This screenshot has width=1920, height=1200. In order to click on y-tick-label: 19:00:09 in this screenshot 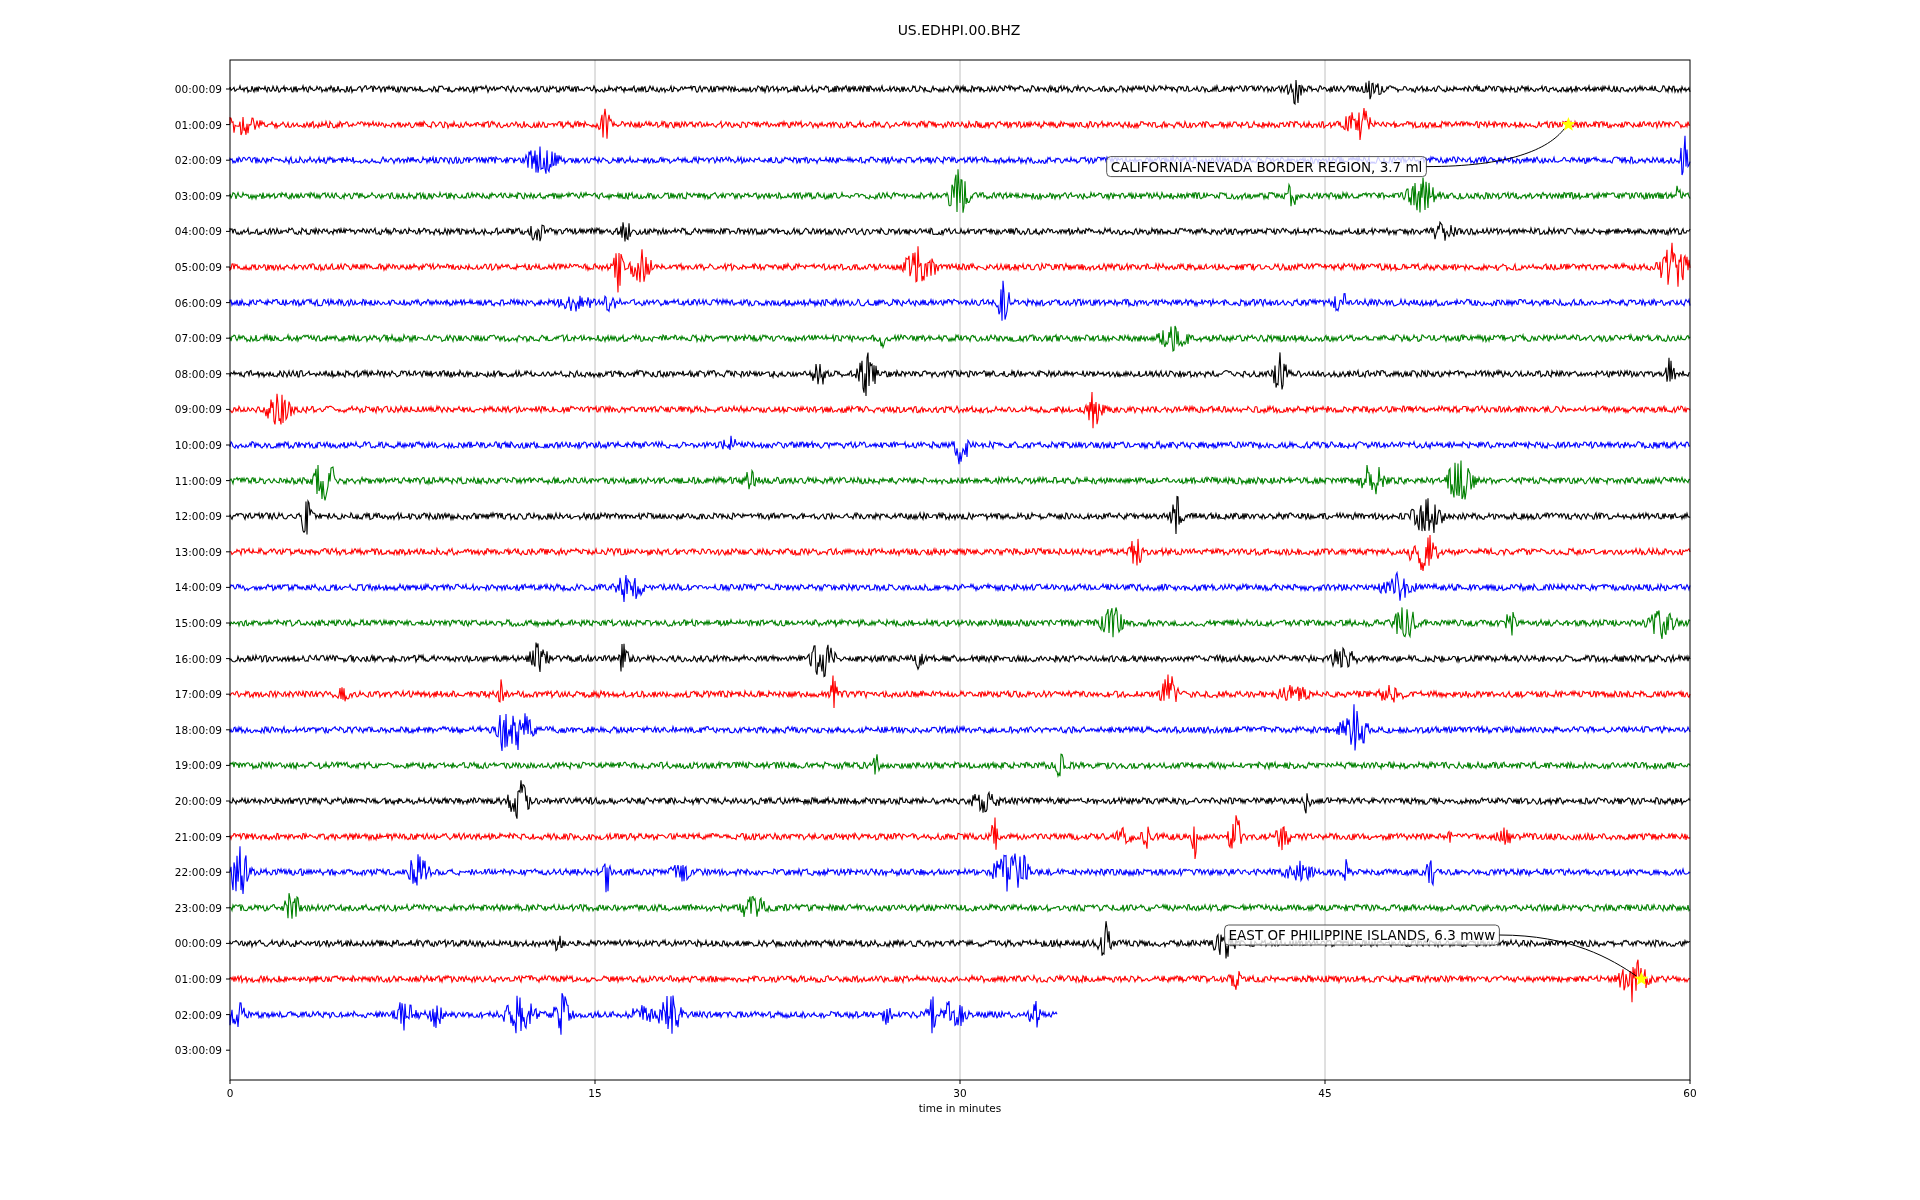, I will do `click(198, 765)`.